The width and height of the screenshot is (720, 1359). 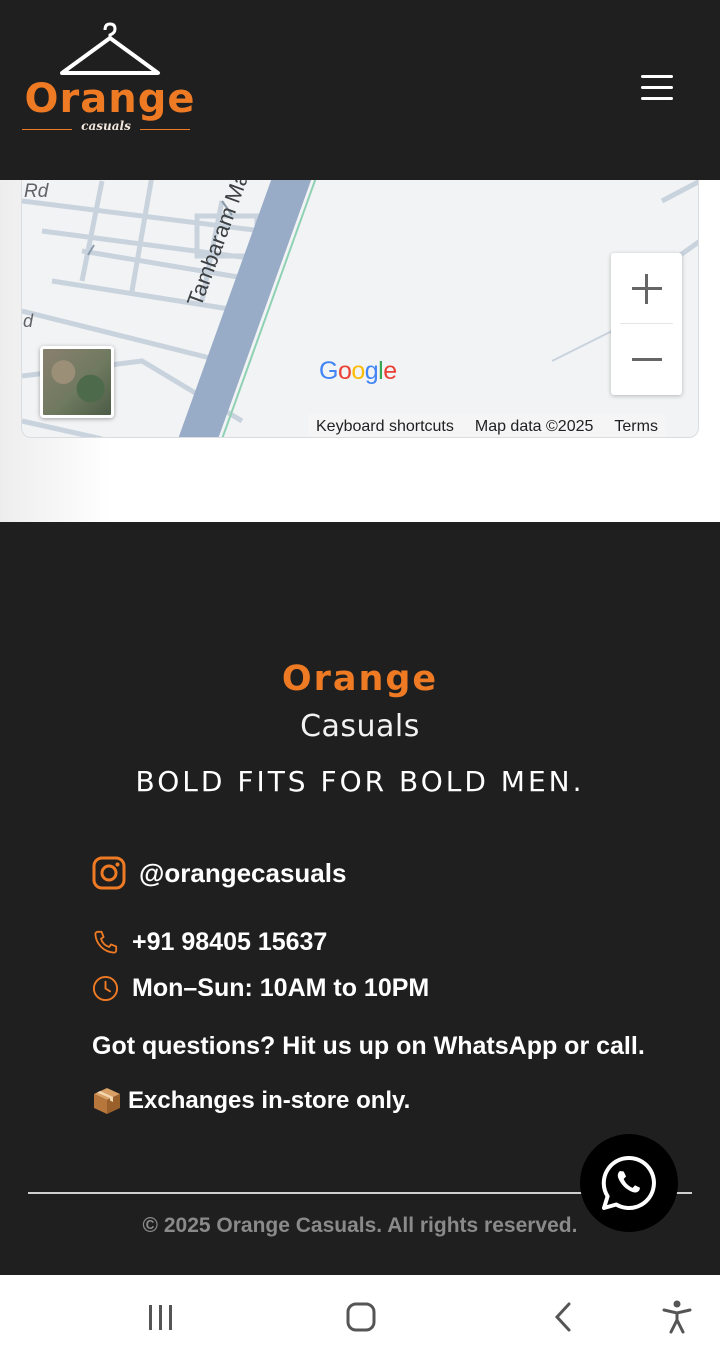 What do you see at coordinates (105, 988) in the screenshot?
I see `clock-icon` at bounding box center [105, 988].